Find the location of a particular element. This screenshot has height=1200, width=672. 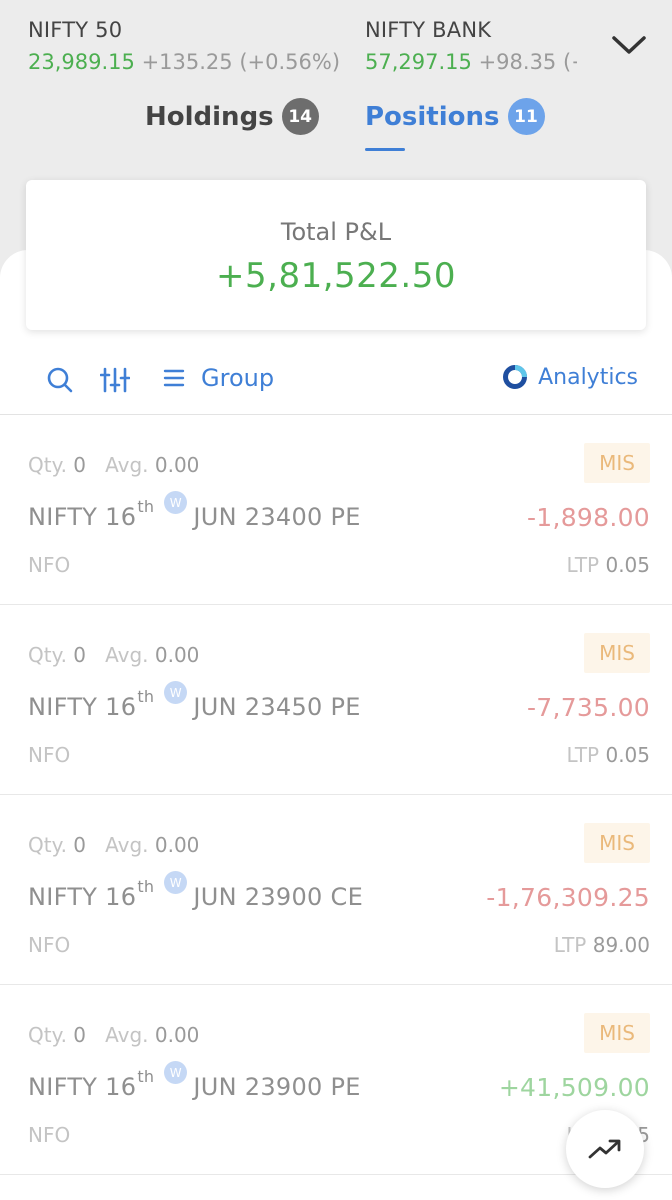

trend-fab-button is located at coordinates (605, 1149).